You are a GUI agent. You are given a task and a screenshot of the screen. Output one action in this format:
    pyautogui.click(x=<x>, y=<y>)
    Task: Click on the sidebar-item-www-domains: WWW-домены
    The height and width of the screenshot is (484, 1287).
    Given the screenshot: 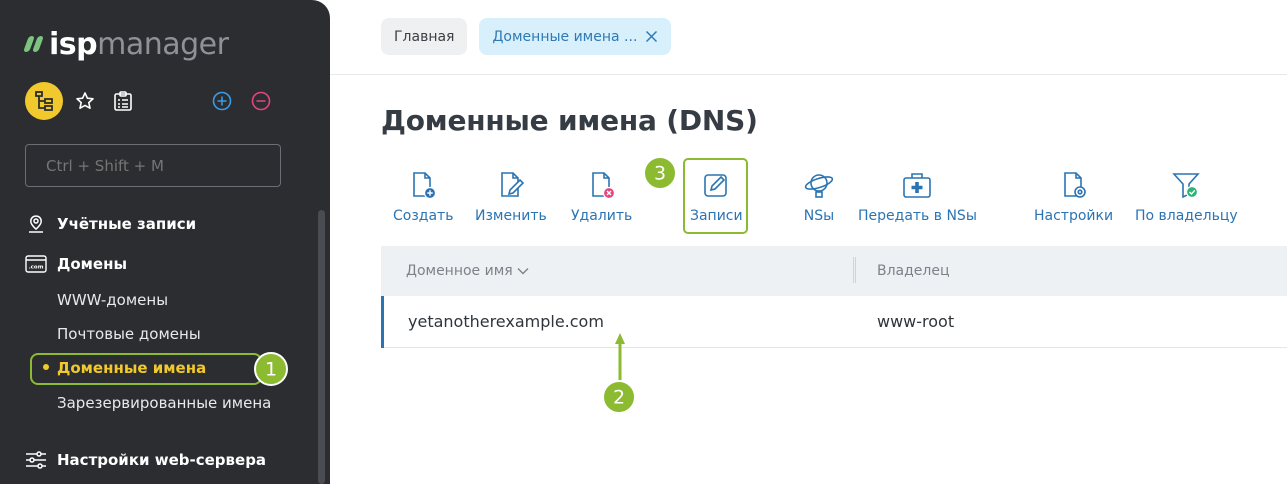 What is the action you would take?
    pyautogui.click(x=112, y=300)
    